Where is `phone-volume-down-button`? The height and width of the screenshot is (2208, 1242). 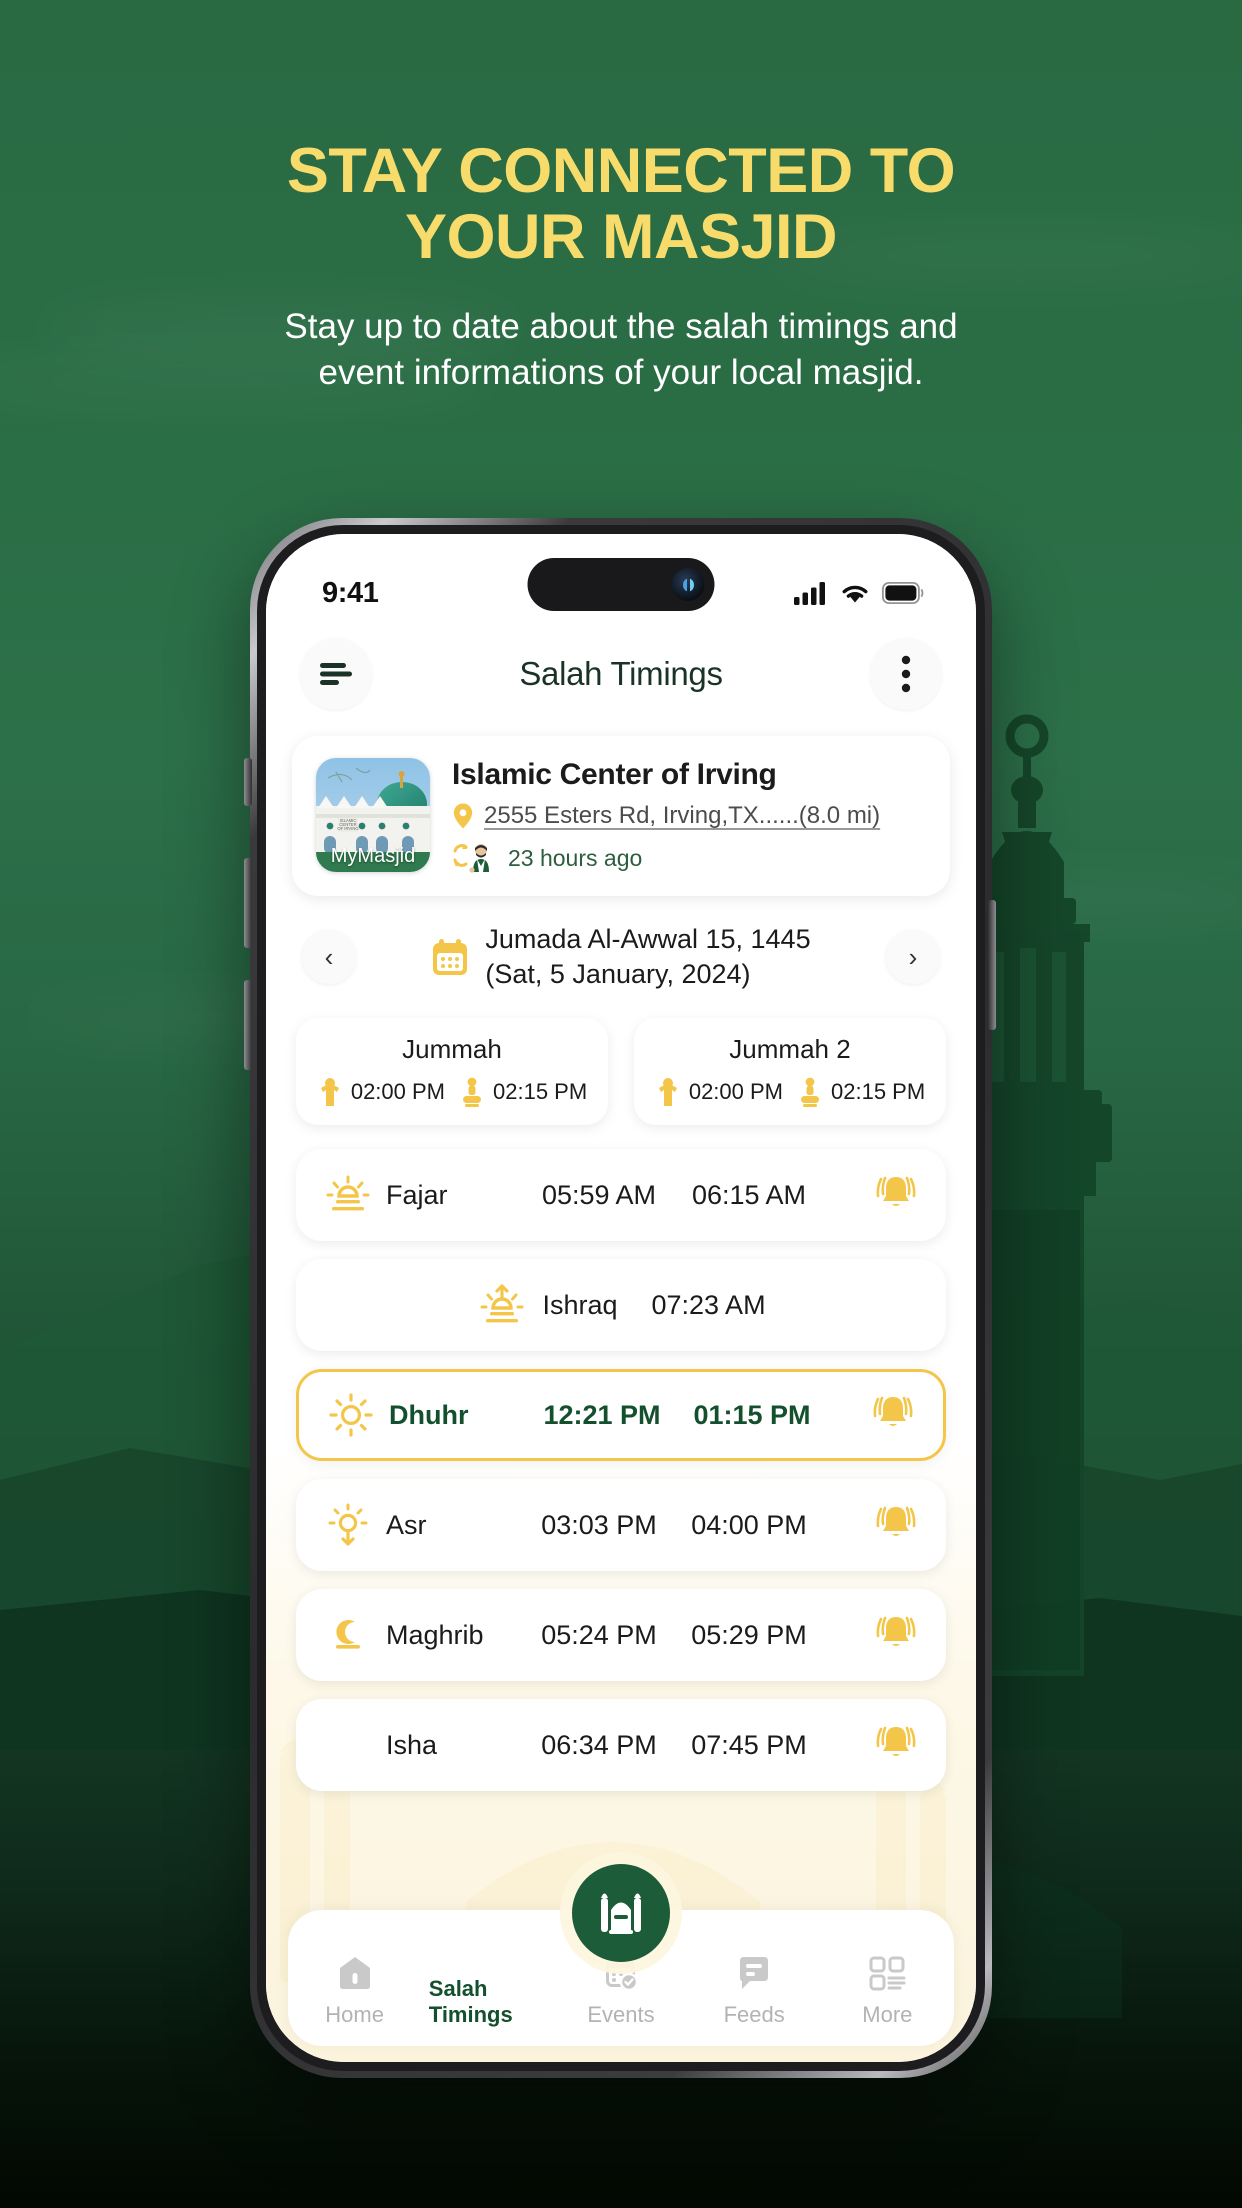
phone-volume-down-button is located at coordinates (248, 1025).